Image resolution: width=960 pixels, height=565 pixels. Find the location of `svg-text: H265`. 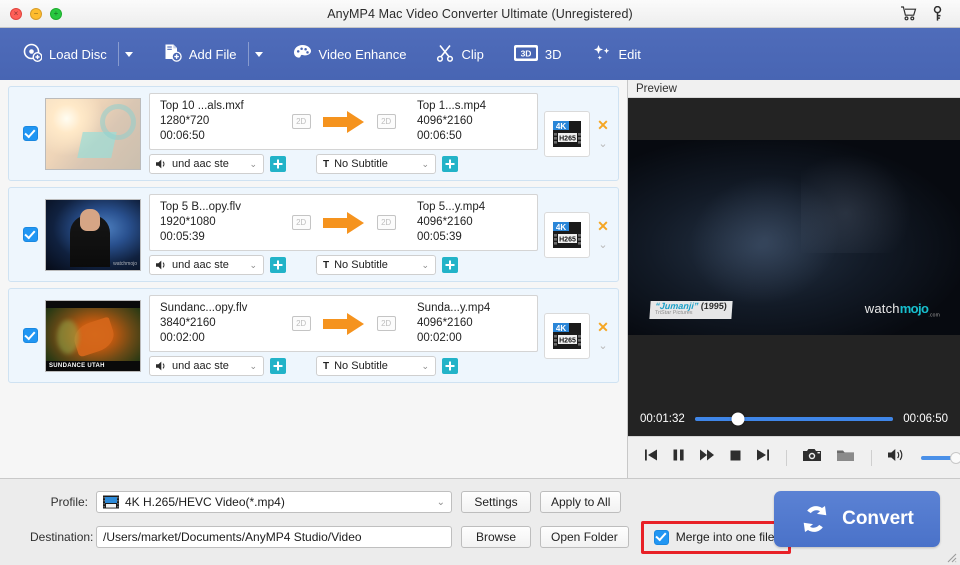

svg-text: H265 is located at coordinates (567, 239).